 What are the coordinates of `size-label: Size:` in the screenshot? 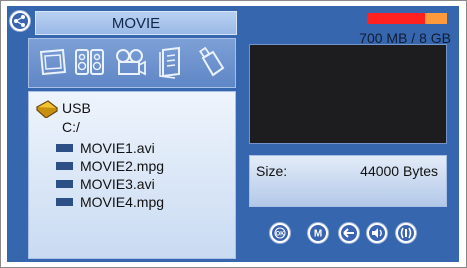 It's located at (272, 171).